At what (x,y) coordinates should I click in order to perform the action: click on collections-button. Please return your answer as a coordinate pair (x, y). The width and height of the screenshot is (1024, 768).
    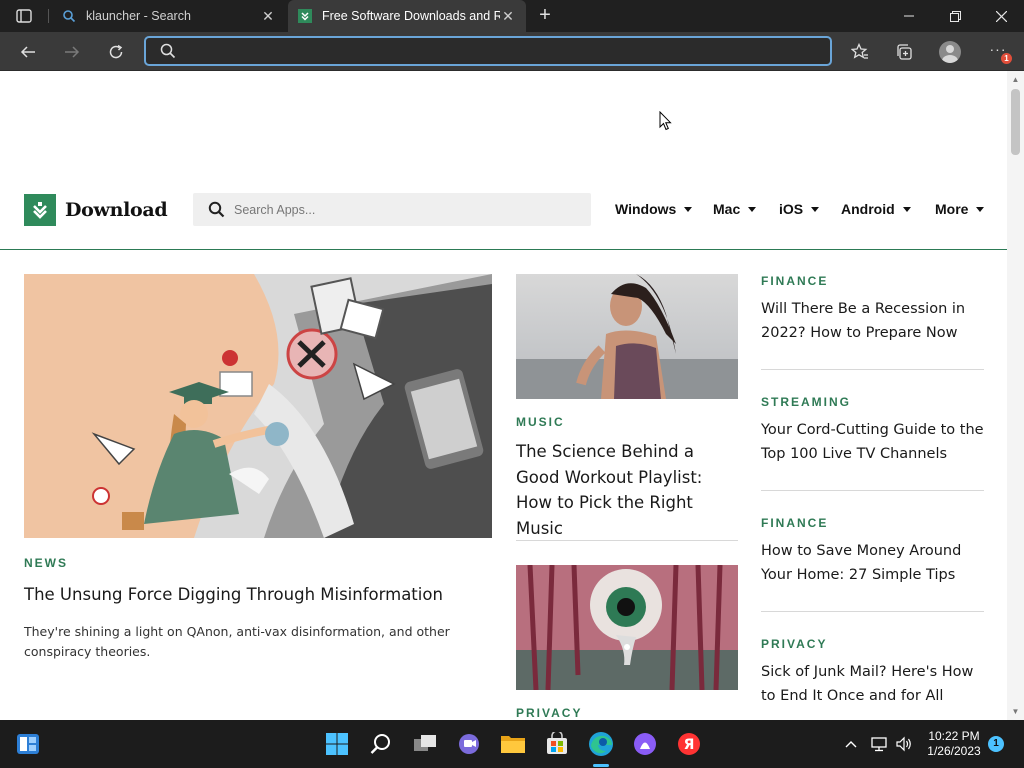
    Looking at the image, I should click on (904, 52).